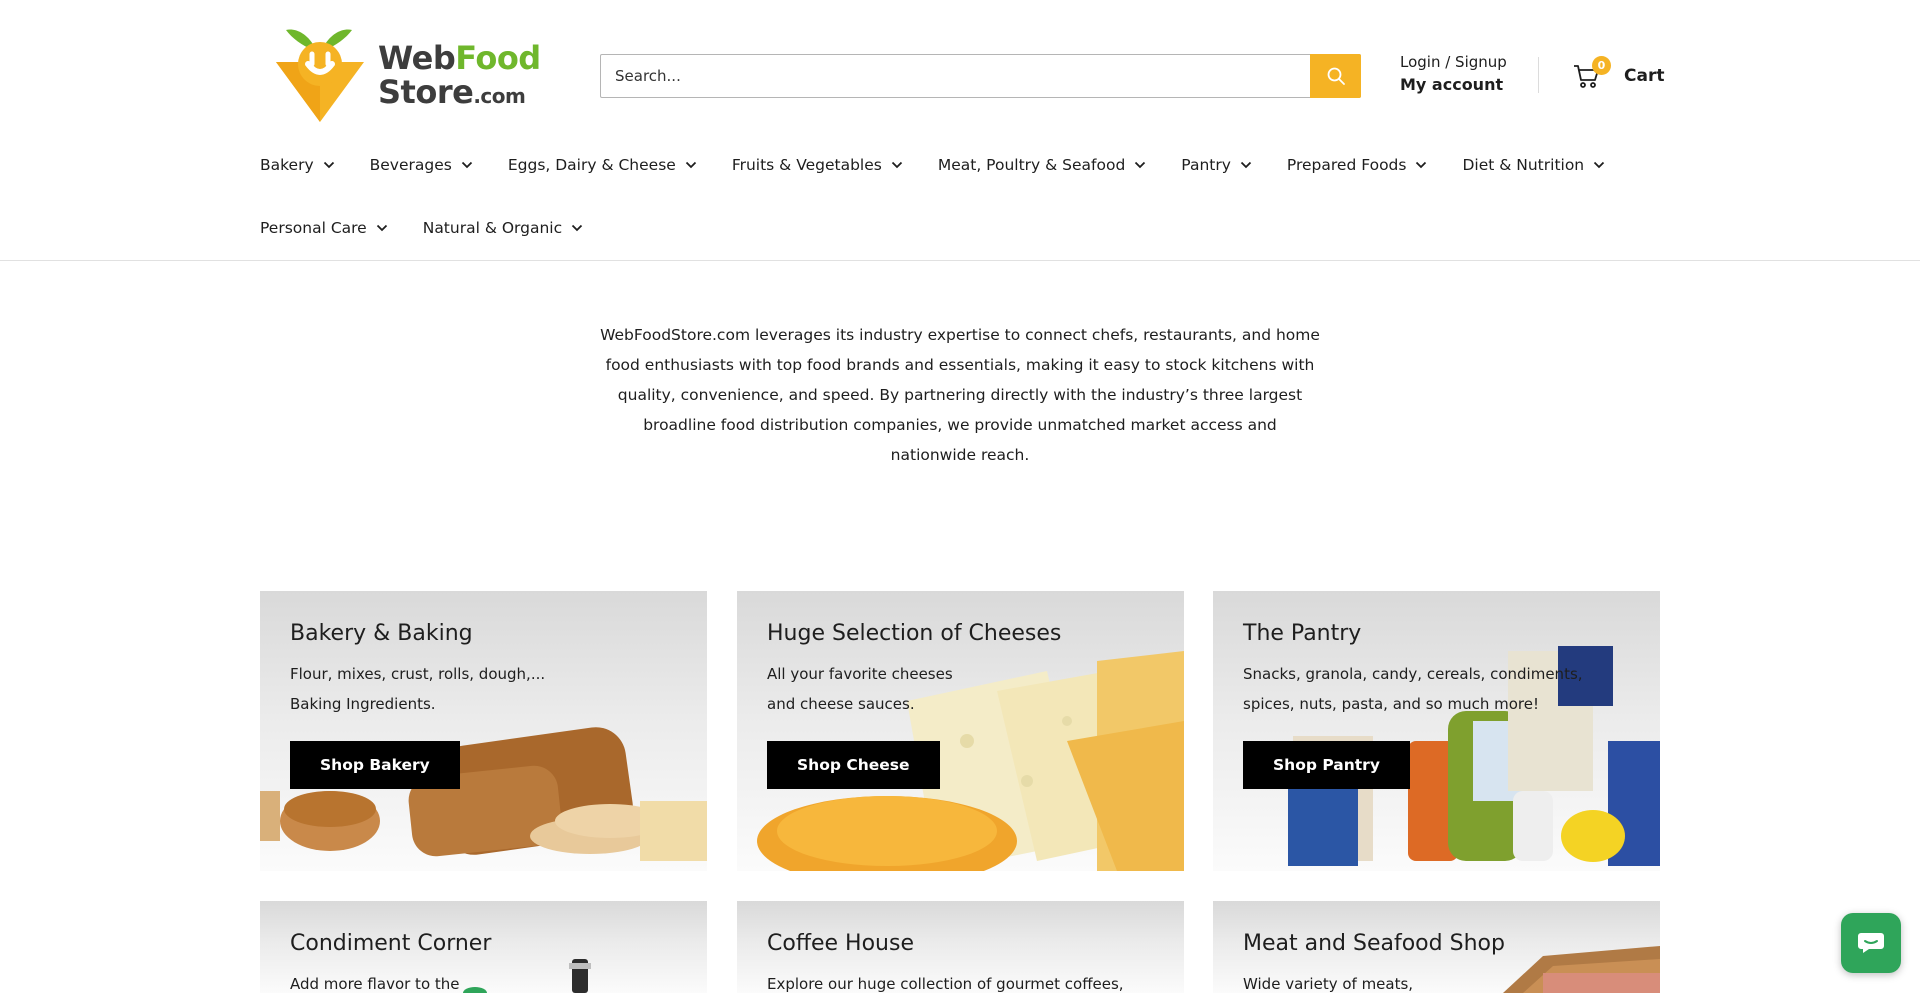  What do you see at coordinates (1453, 85) in the screenshot?
I see `my-account-link: My account` at bounding box center [1453, 85].